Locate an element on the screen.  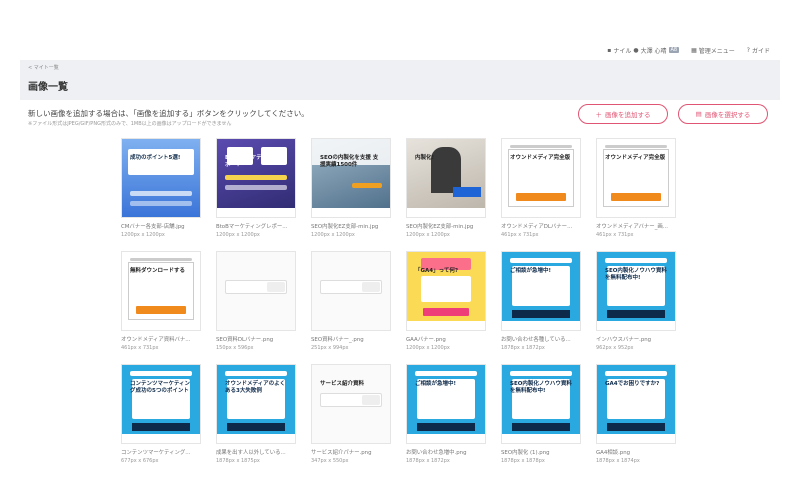
image-tile: SEO資料バナー_.png 251px x 994px is located at coordinates (351, 301).